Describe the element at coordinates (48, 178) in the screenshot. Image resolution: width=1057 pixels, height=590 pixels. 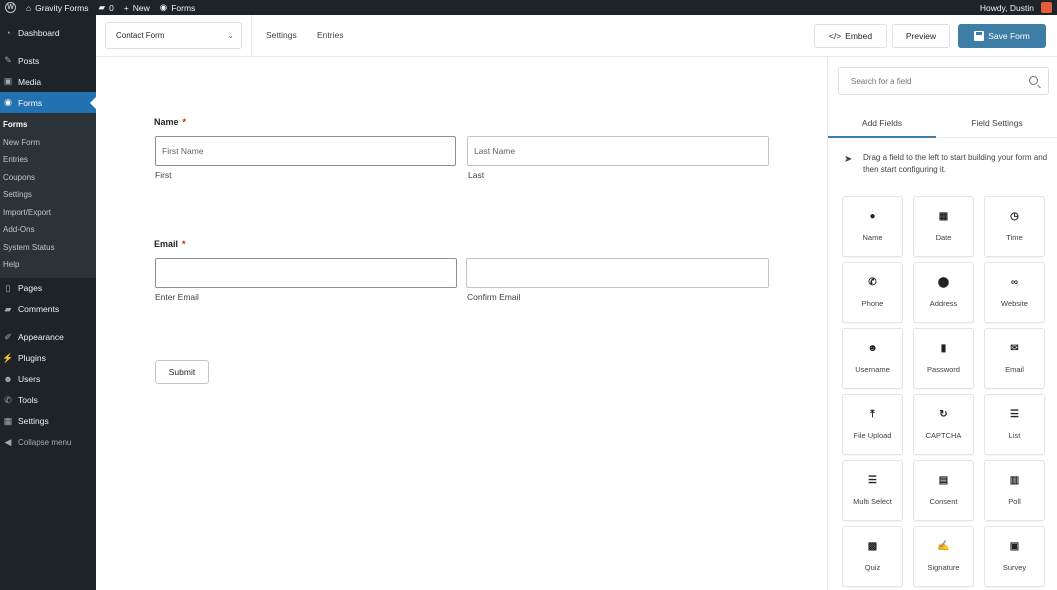
I see `submenu-coupons: Coupons` at that location.